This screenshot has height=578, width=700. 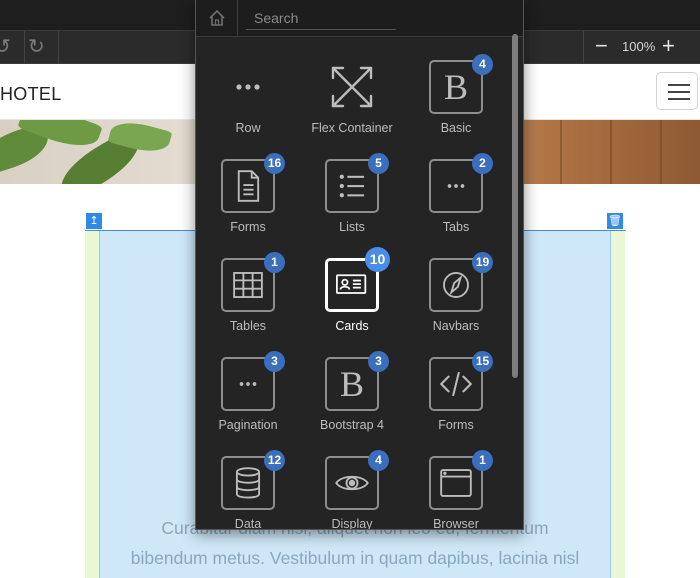 What do you see at coordinates (482, 163) in the screenshot?
I see `count-badge: 2` at bounding box center [482, 163].